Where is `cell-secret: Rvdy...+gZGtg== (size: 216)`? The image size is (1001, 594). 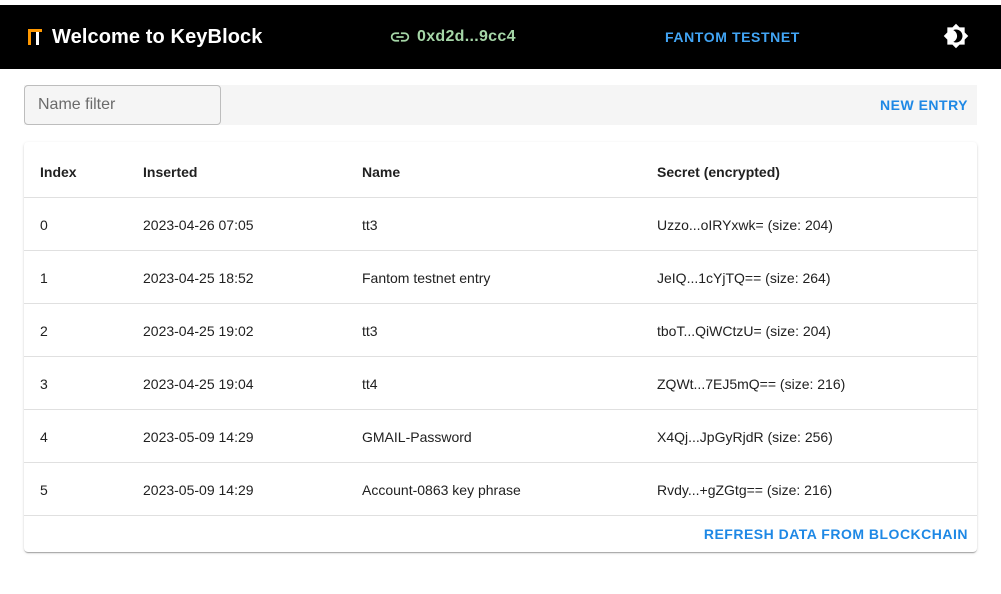
cell-secret: Rvdy...+gZGtg== (size: 216) is located at coordinates (745, 489).